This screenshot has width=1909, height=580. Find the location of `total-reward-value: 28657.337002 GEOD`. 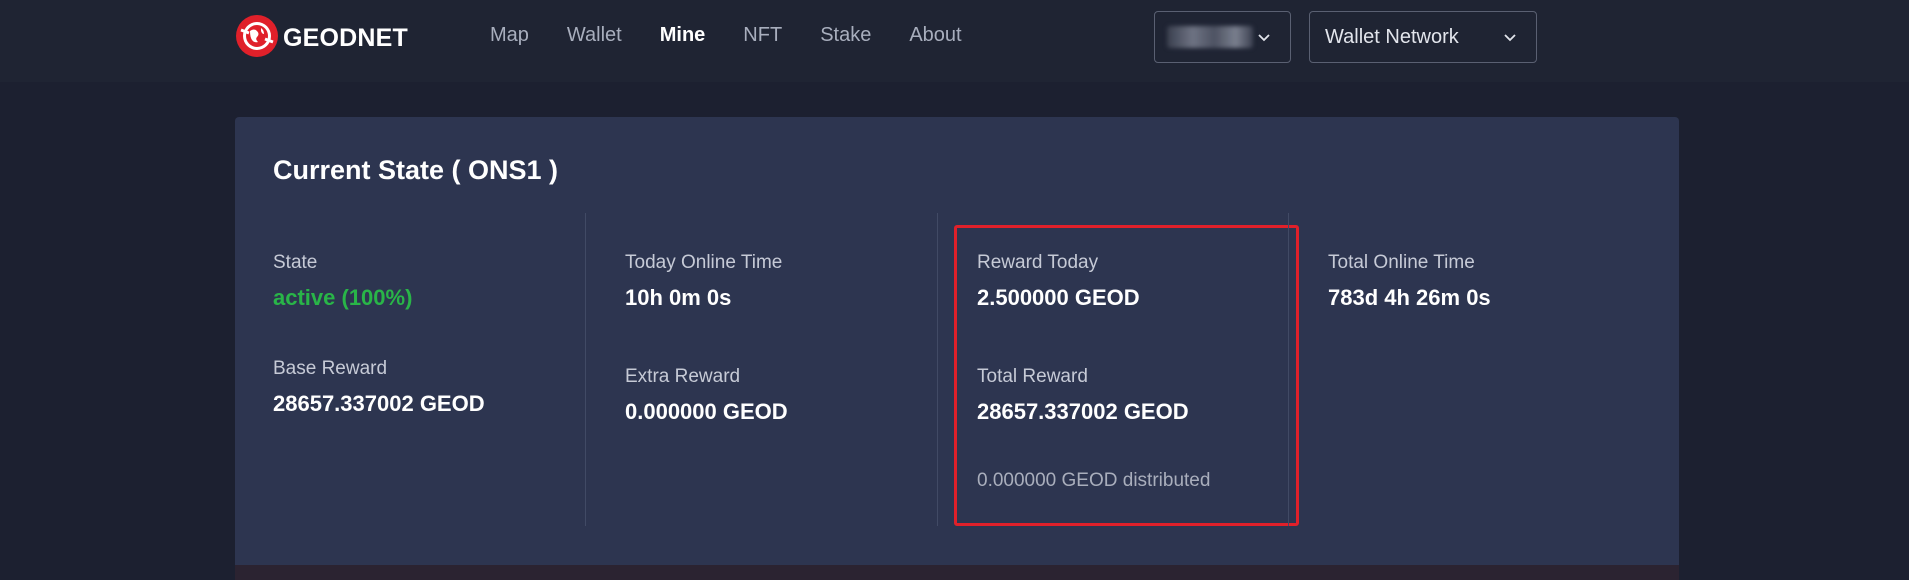

total-reward-value: 28657.337002 GEOD is located at coordinates (1083, 411).